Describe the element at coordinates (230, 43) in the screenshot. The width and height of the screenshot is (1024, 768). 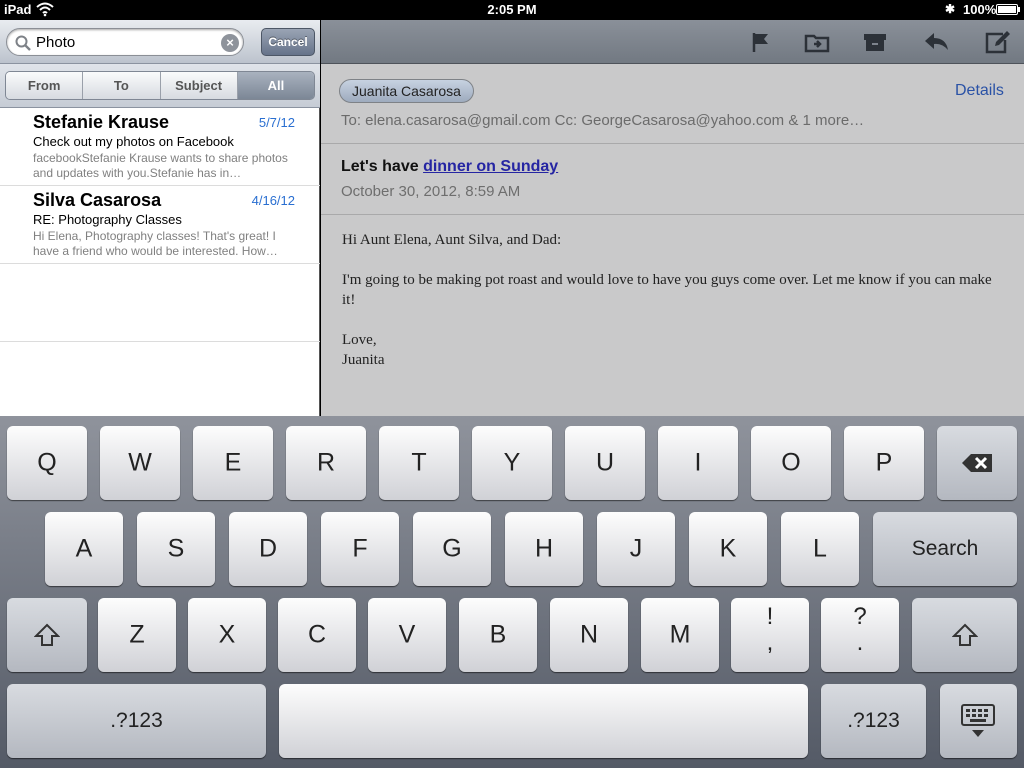
I see `clear-search-icon: ×` at that location.